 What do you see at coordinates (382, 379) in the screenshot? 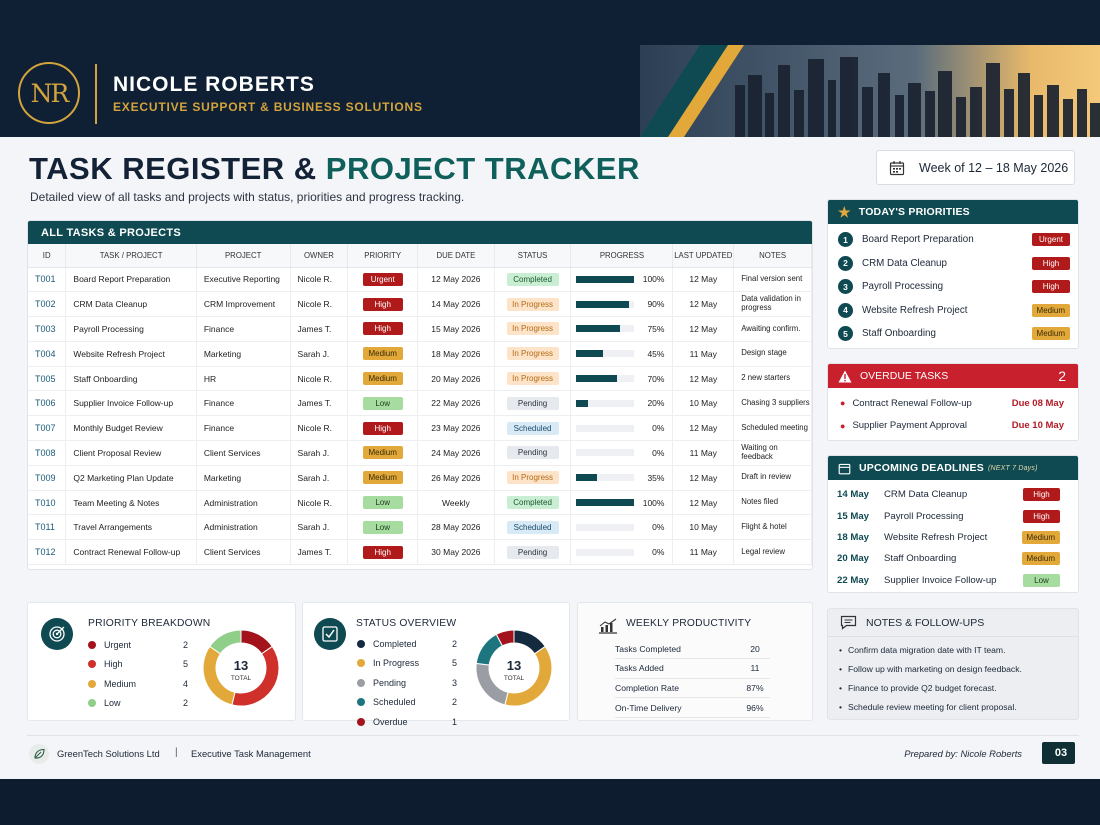
I see `priority-badge: Medium` at bounding box center [382, 379].